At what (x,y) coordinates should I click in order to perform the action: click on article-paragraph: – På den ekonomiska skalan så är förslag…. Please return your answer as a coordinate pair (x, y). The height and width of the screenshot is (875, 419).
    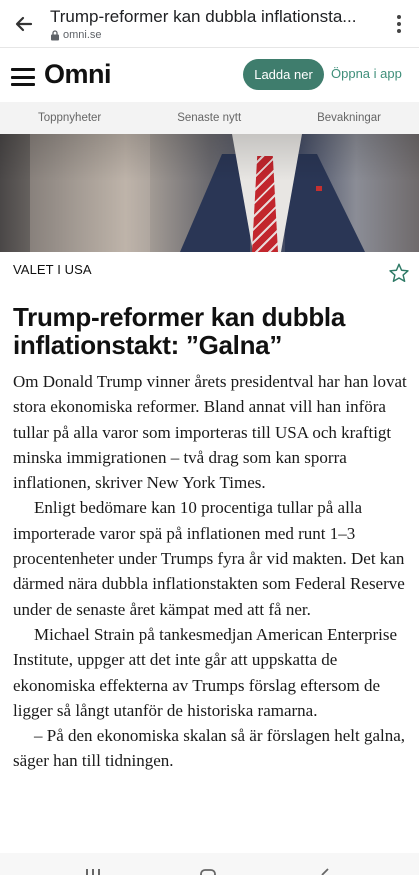
    Looking at the image, I should click on (209, 748).